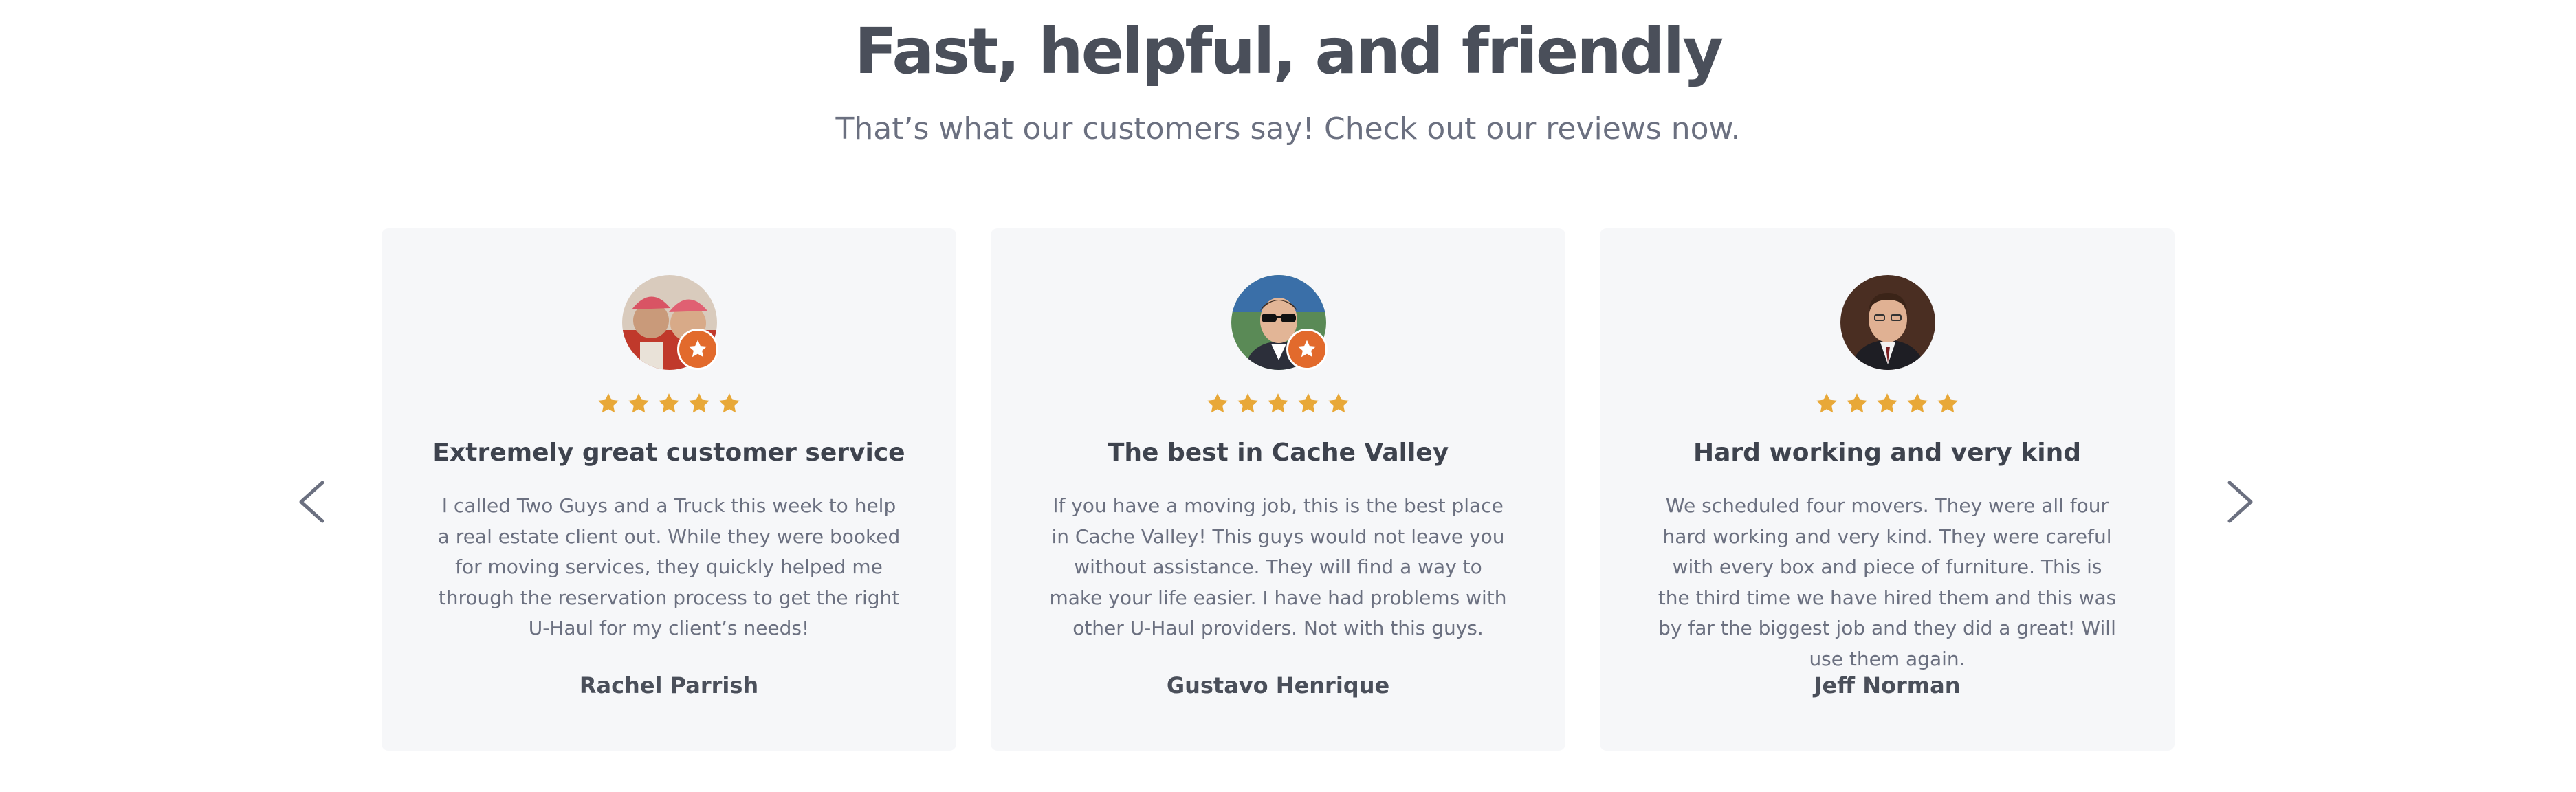 The image size is (2576, 792). I want to click on section-title: Fast, helpful, and friendly, so click(1289, 51).